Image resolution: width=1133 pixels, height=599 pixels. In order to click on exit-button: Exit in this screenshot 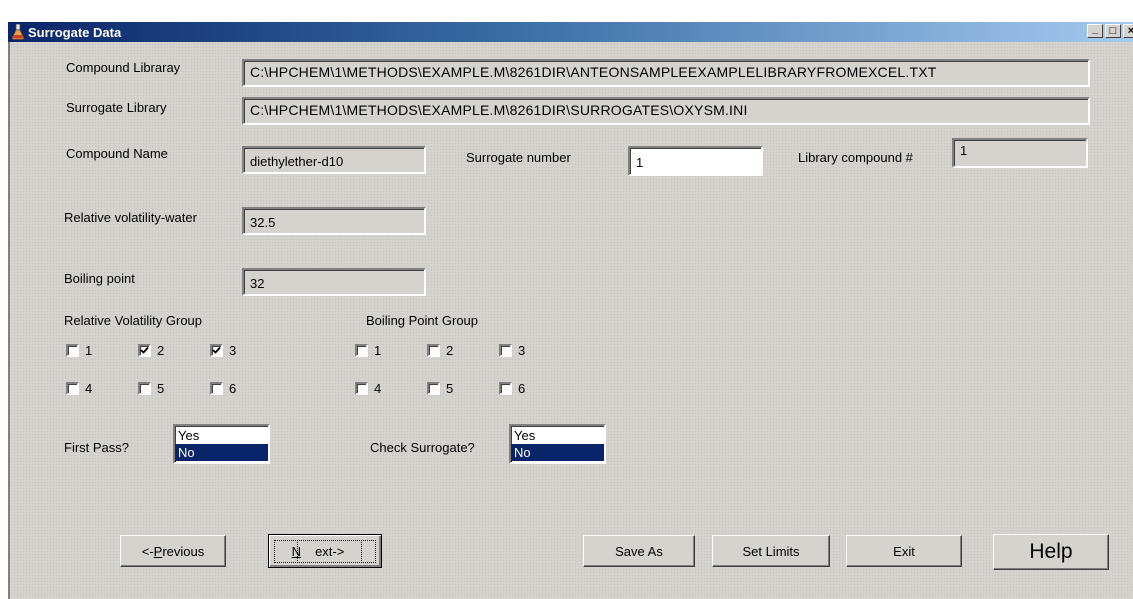, I will do `click(904, 551)`.